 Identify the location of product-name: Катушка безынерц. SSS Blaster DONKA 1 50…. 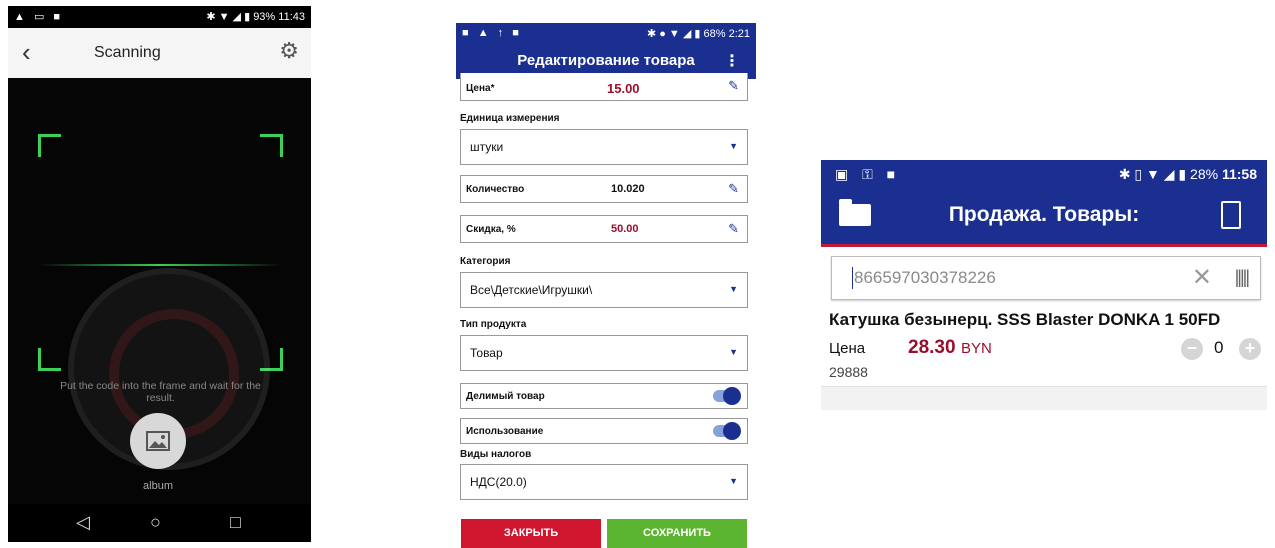
(1024, 320).